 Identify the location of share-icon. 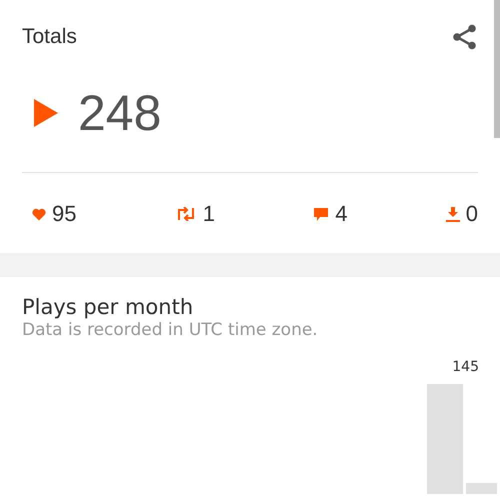
(465, 37).